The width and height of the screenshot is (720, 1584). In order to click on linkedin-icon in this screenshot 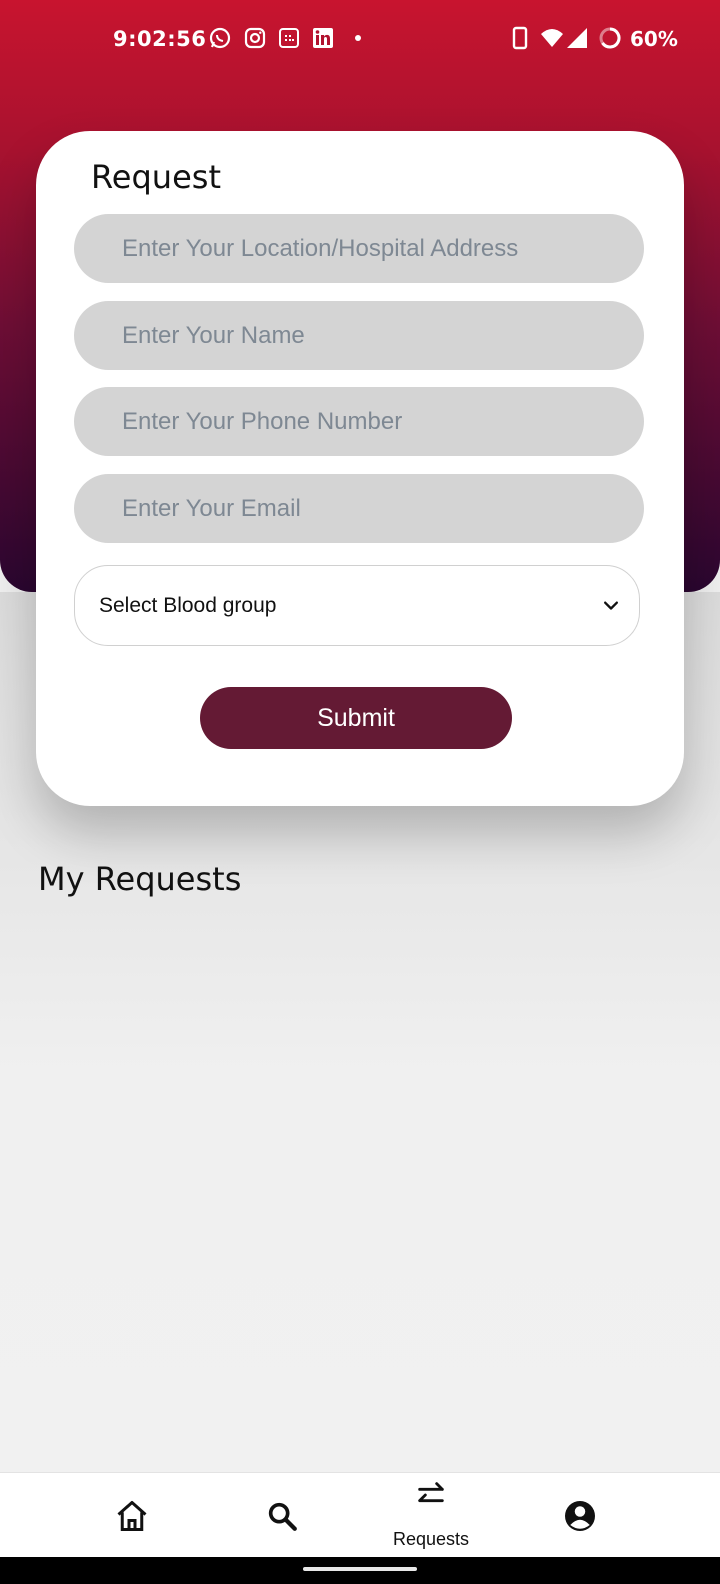, I will do `click(323, 38)`.